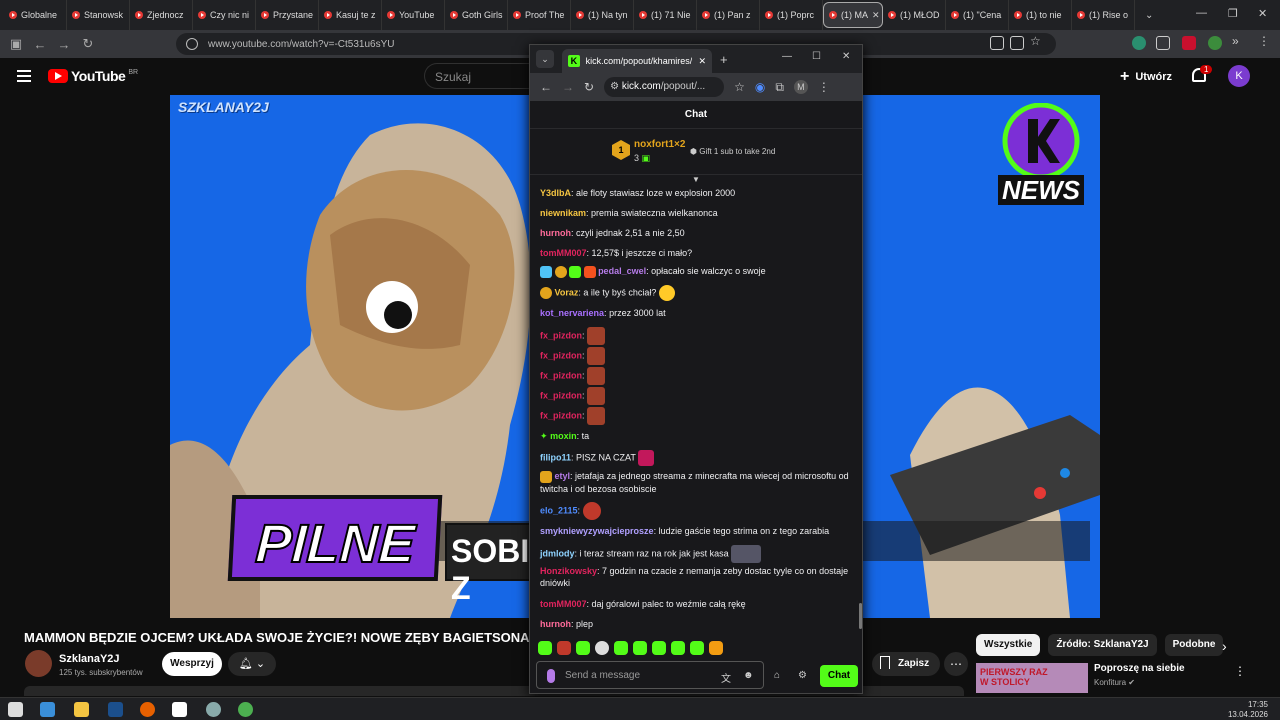  What do you see at coordinates (777, 675) in the screenshot?
I see `store-icon: ⌂` at bounding box center [777, 675].